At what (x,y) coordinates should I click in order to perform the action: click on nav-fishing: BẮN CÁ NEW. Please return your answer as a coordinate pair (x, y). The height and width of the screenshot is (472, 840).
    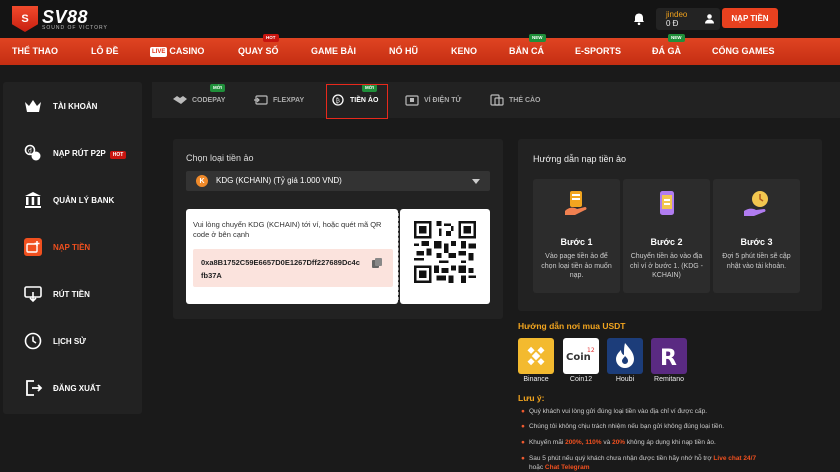
    Looking at the image, I should click on (527, 49).